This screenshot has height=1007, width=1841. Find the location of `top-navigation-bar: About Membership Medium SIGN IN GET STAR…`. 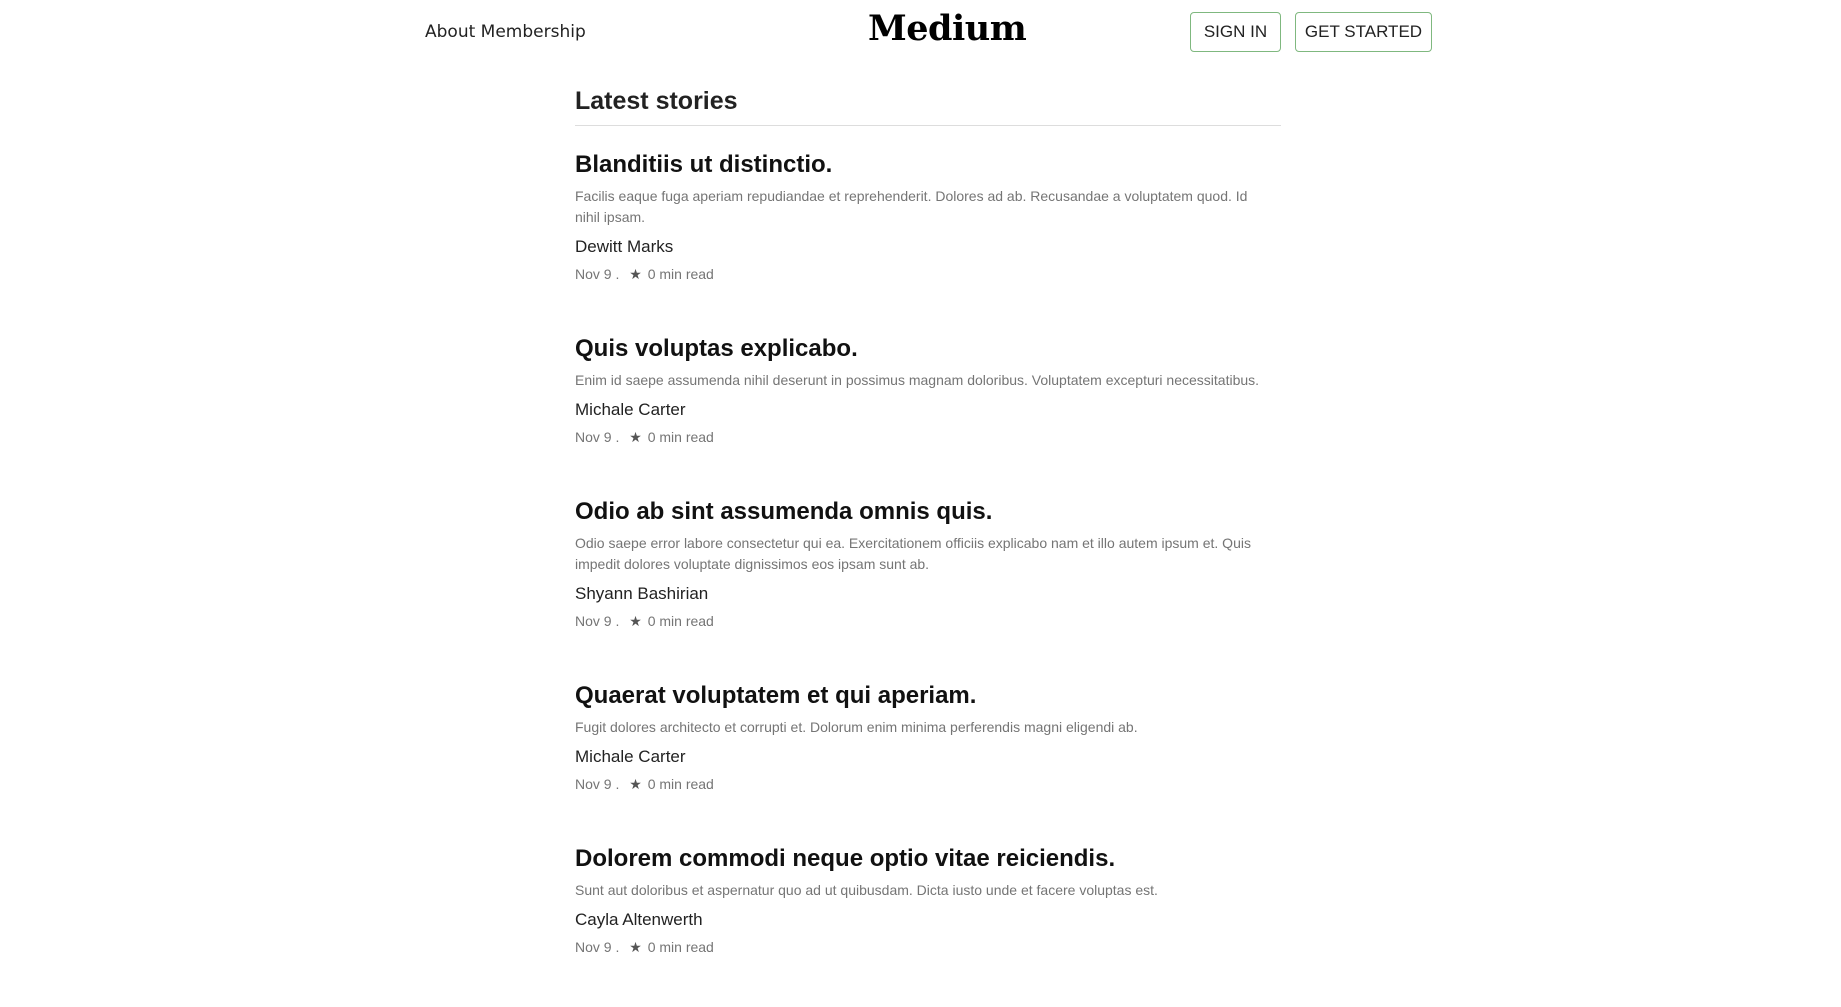

top-navigation-bar: About Membership Medium SIGN IN GET STAR… is located at coordinates (920, 32).